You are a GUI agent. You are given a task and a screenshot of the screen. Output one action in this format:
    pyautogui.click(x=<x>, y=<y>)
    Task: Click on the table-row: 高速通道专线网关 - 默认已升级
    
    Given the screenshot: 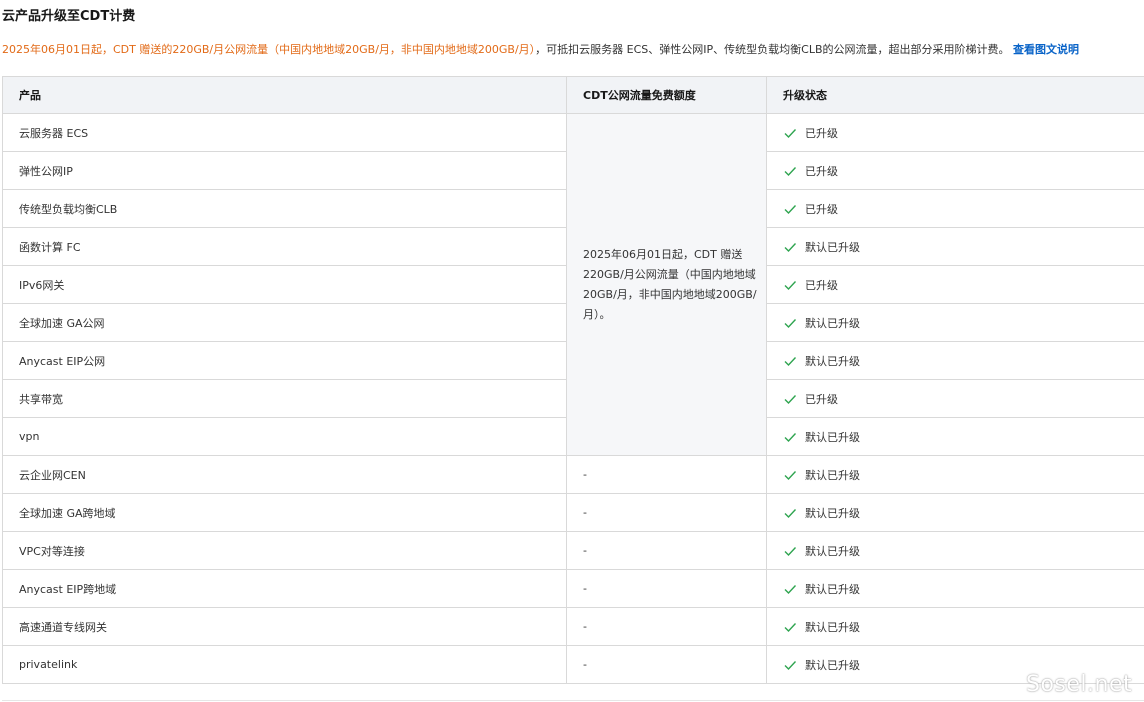 What is the action you would take?
    pyautogui.click(x=573, y=626)
    